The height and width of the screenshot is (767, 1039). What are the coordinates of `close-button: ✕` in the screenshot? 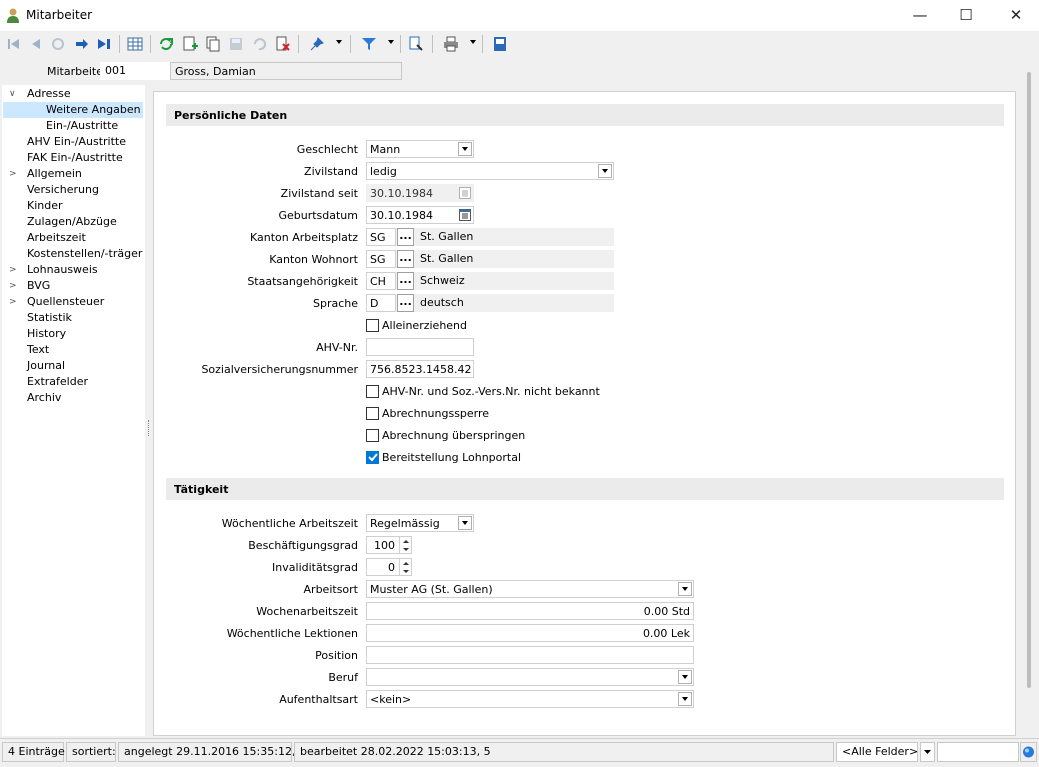 It's located at (1016, 15).